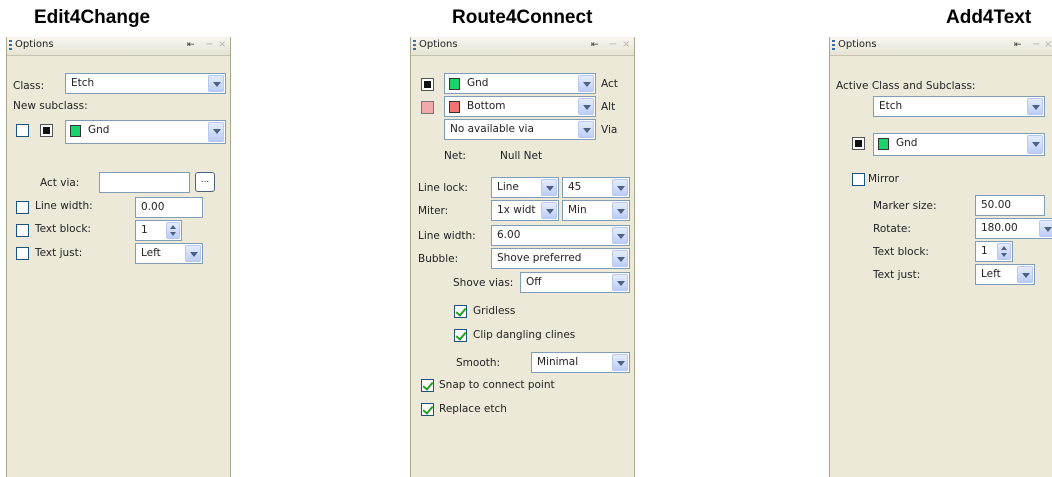 This screenshot has width=1052, height=477. What do you see at coordinates (580, 362) in the screenshot?
I see `smooth-select: Minimal` at bounding box center [580, 362].